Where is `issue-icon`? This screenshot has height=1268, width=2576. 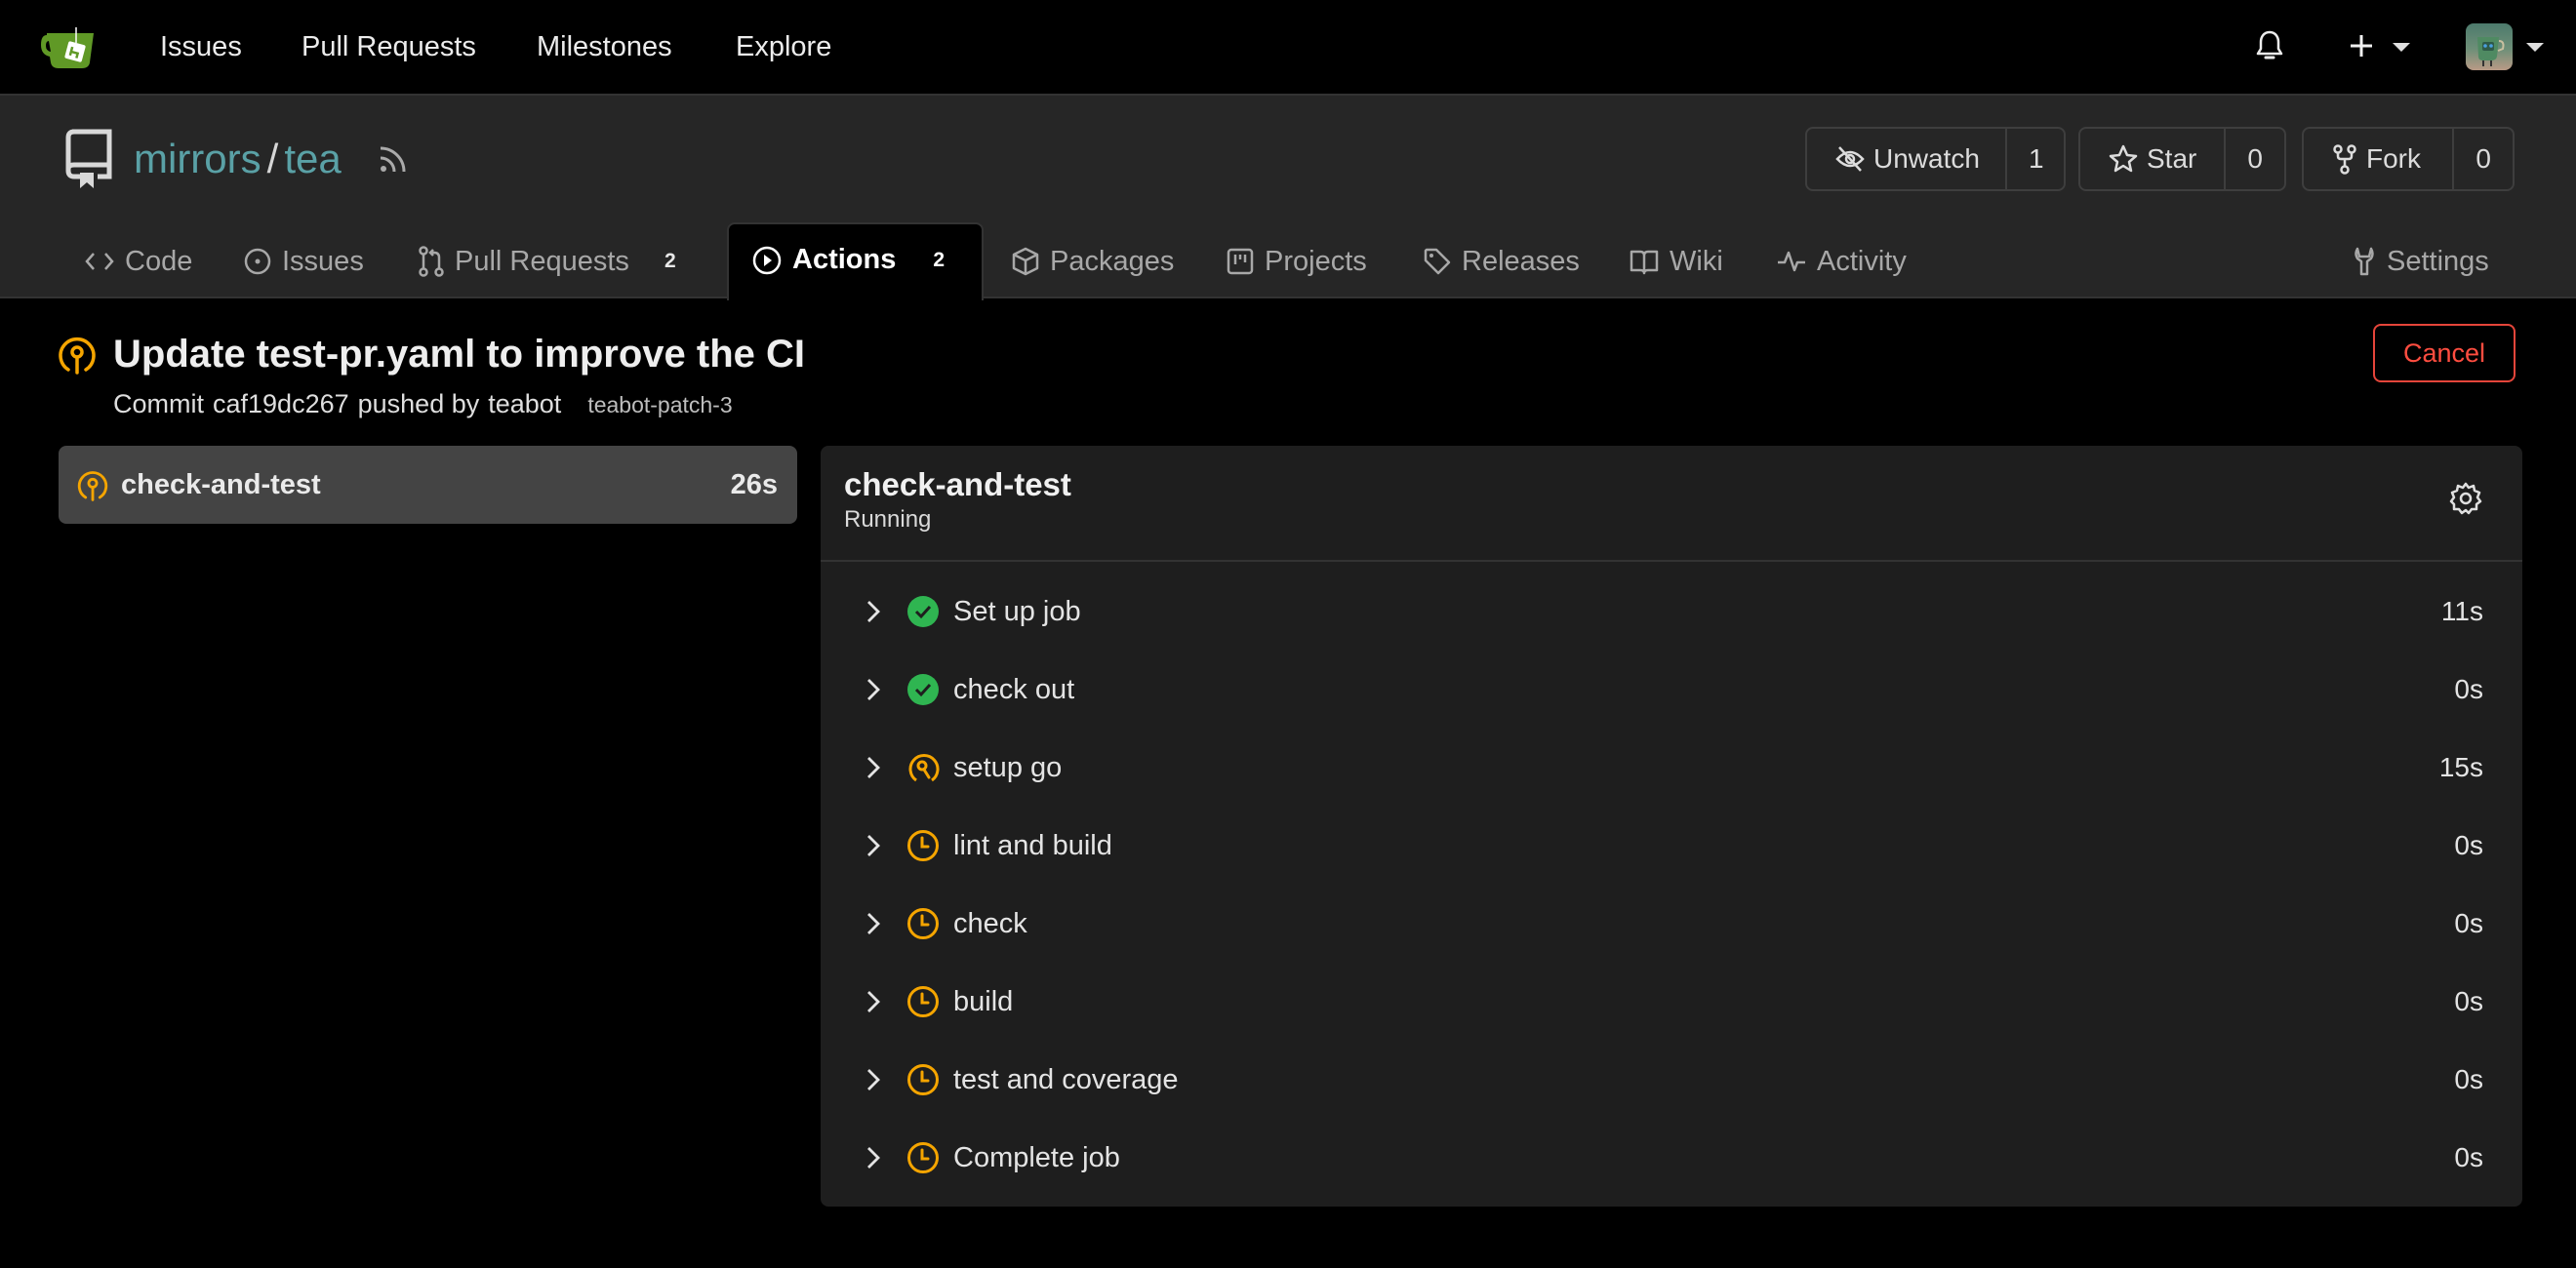 issue-icon is located at coordinates (257, 261).